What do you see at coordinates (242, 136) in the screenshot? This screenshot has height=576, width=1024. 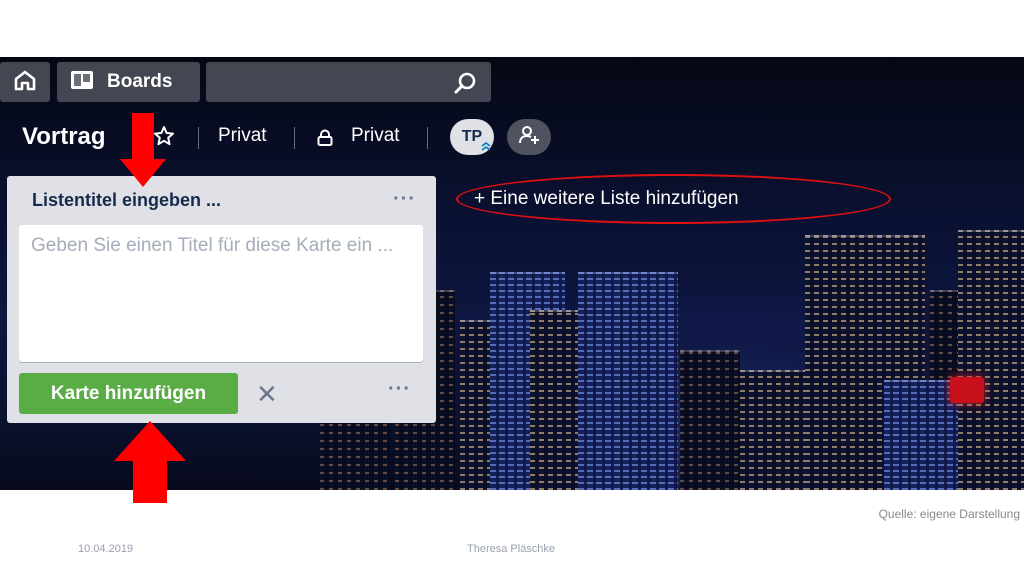 I see `team-visibility-button: Privat` at bounding box center [242, 136].